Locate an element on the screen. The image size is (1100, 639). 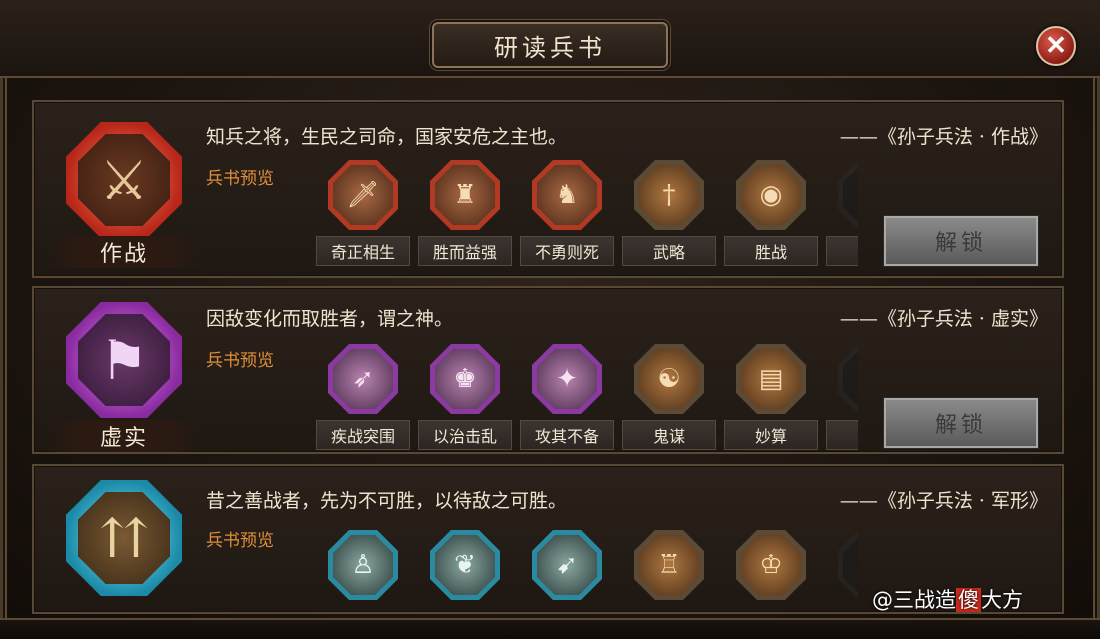
skill-name: 奇正相生 is located at coordinates (363, 251).